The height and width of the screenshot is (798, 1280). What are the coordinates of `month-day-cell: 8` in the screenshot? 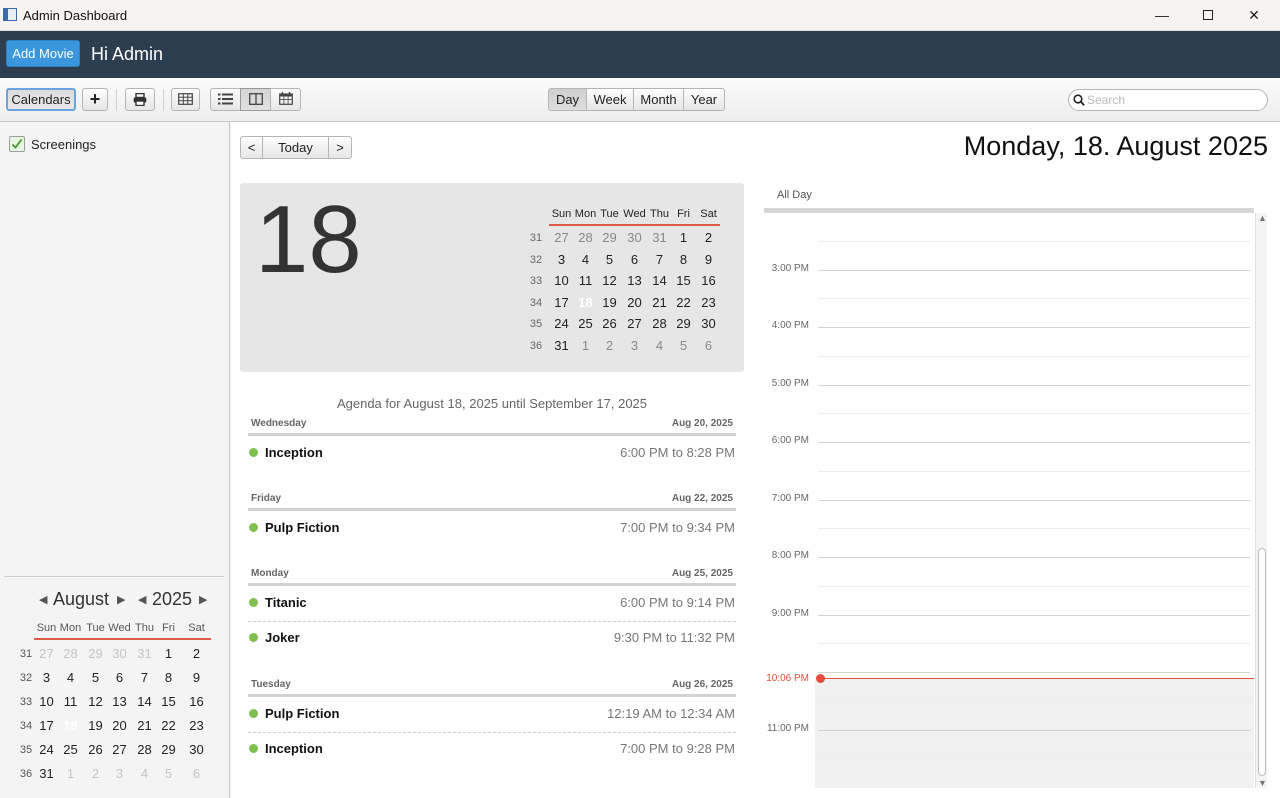 It's located at (683, 260).